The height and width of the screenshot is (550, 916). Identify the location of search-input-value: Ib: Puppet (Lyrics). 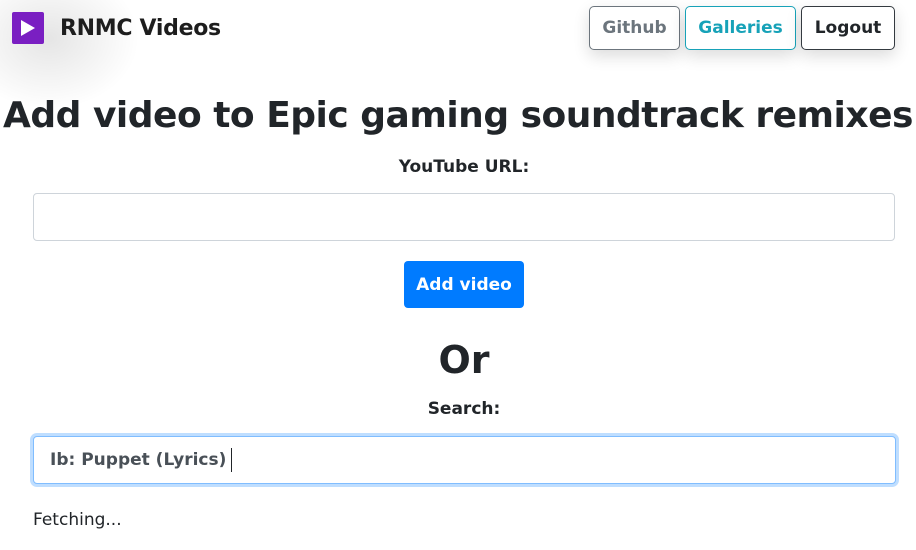
(138, 460).